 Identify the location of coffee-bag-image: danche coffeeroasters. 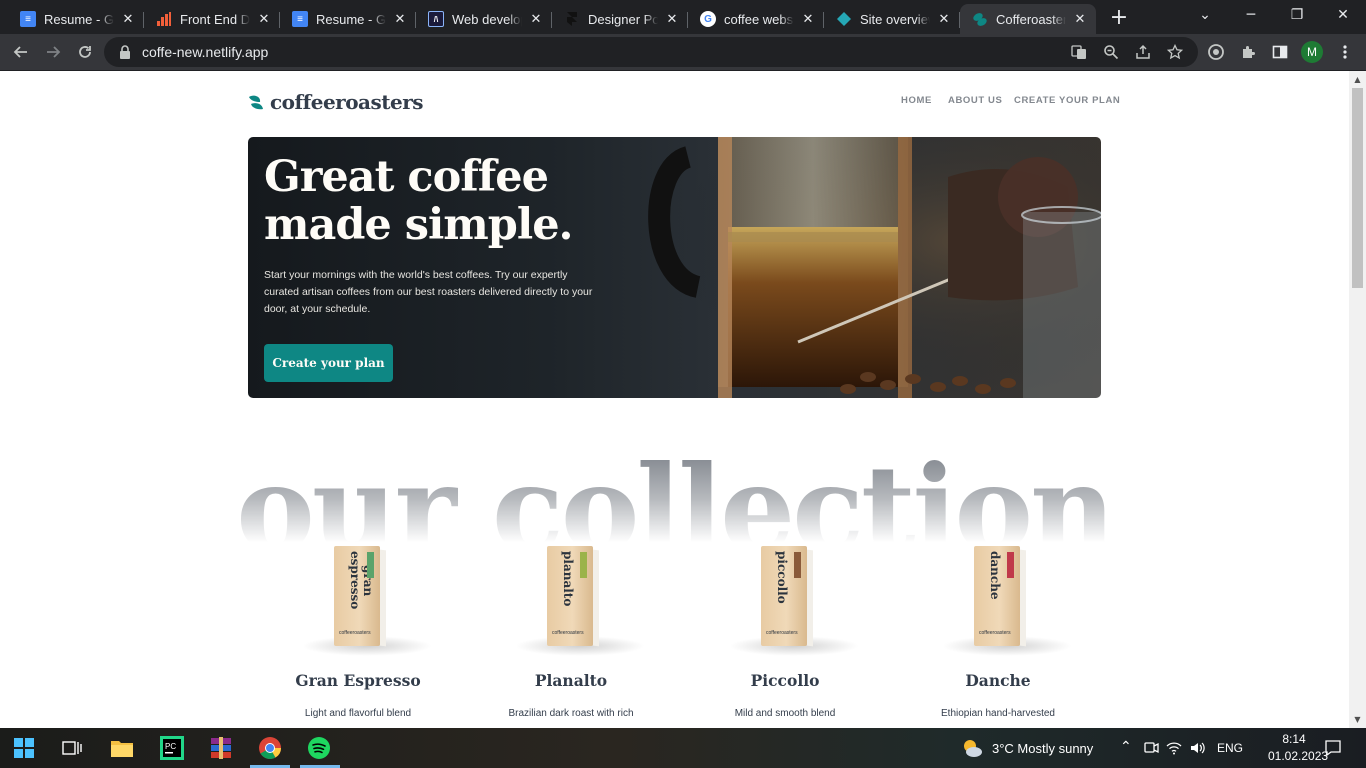
(998, 598).